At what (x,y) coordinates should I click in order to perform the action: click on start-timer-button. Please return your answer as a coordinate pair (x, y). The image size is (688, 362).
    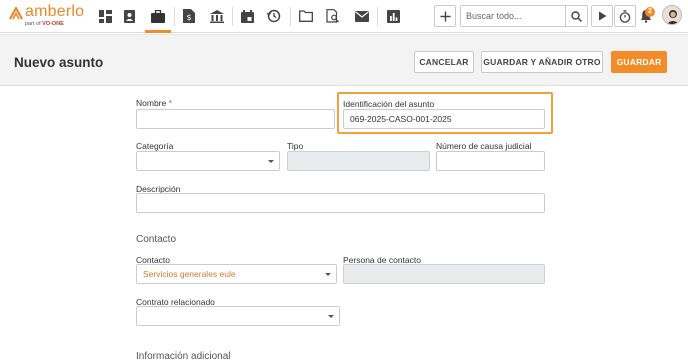
    Looking at the image, I should click on (602, 16).